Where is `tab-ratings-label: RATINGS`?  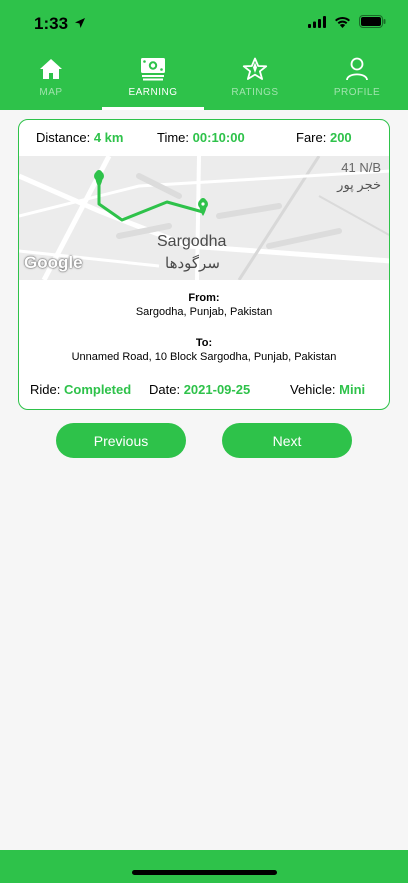
tab-ratings-label: RATINGS is located at coordinates (255, 92).